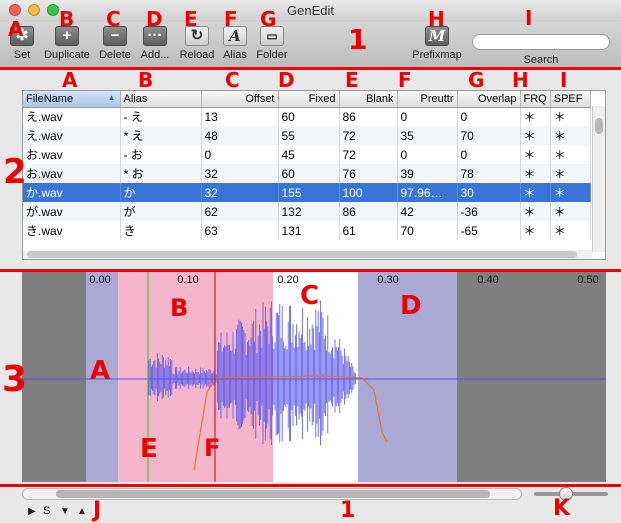 Image resolution: width=621 pixels, height=523 pixels. Describe the element at coordinates (427, 135) in the screenshot. I see `cell-preuttr: 35` at that location.